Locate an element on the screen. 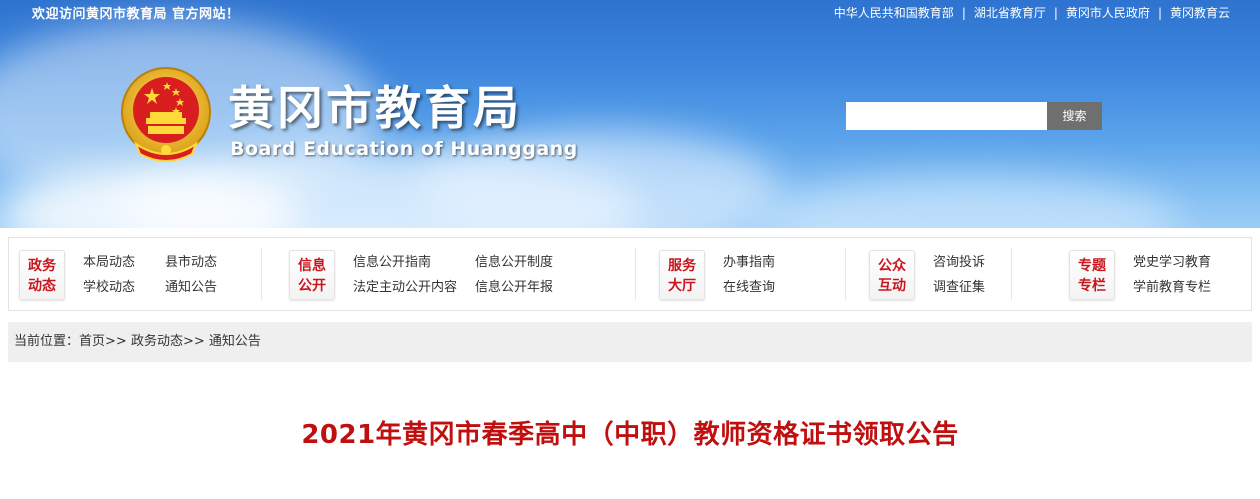 The image size is (1260, 499). nav-link-notices: 通知公告 is located at coordinates (191, 287).